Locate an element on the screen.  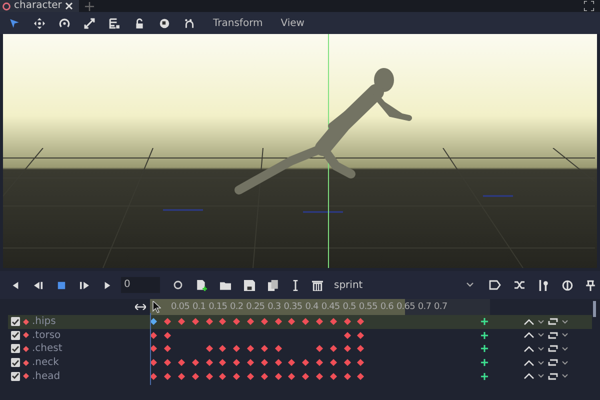
track-name: .chest is located at coordinates (47, 348).